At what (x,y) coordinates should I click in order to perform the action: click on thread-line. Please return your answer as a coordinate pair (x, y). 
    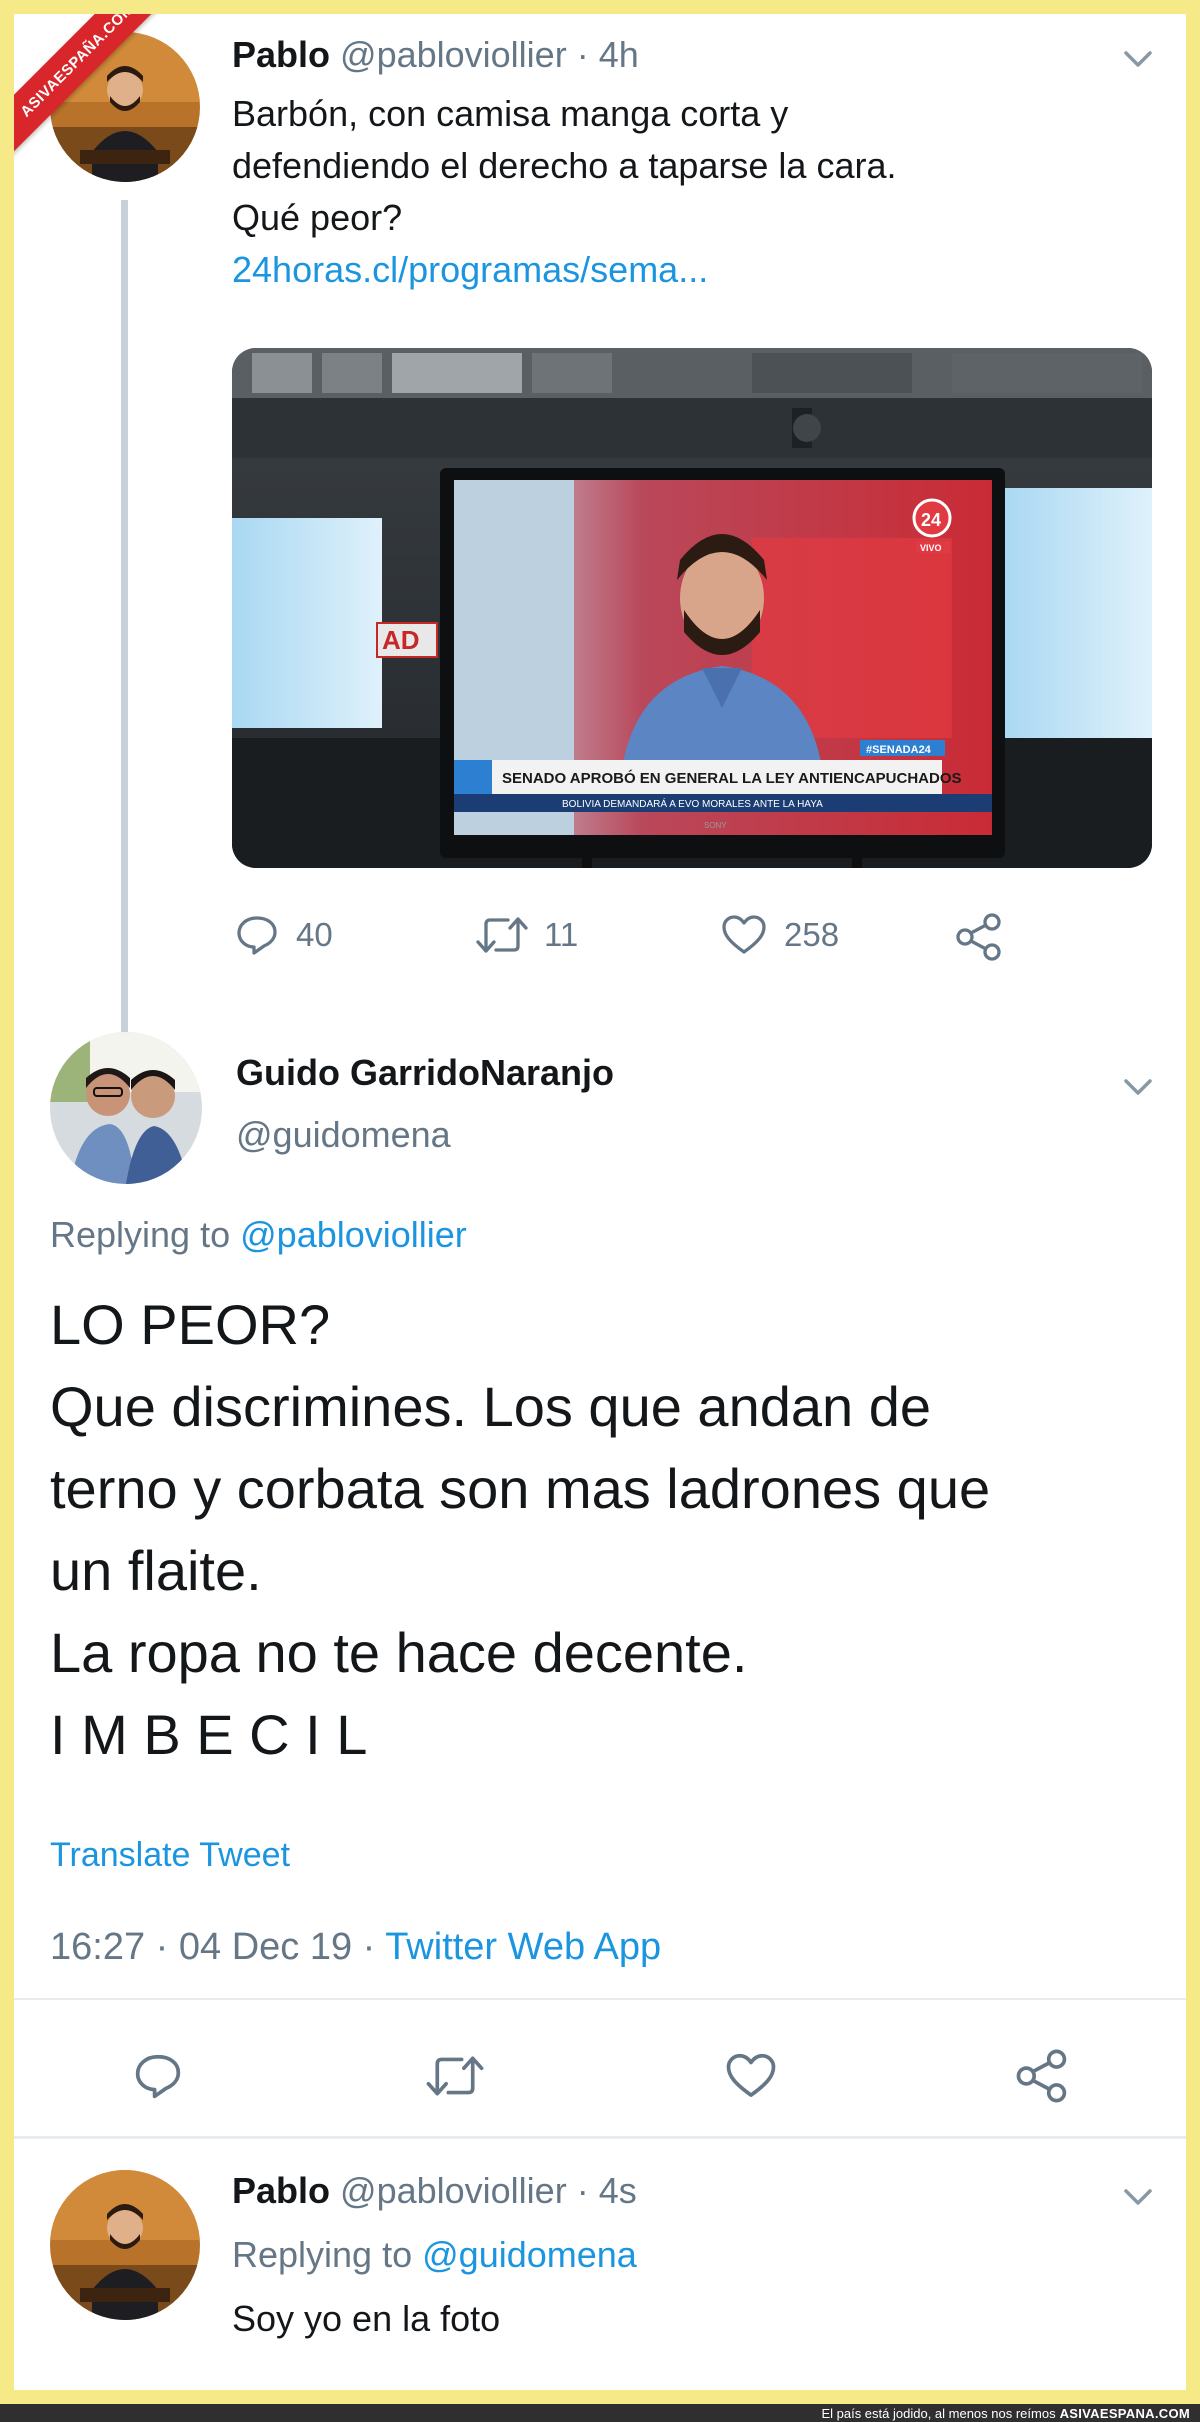
    Looking at the image, I should click on (124, 620).